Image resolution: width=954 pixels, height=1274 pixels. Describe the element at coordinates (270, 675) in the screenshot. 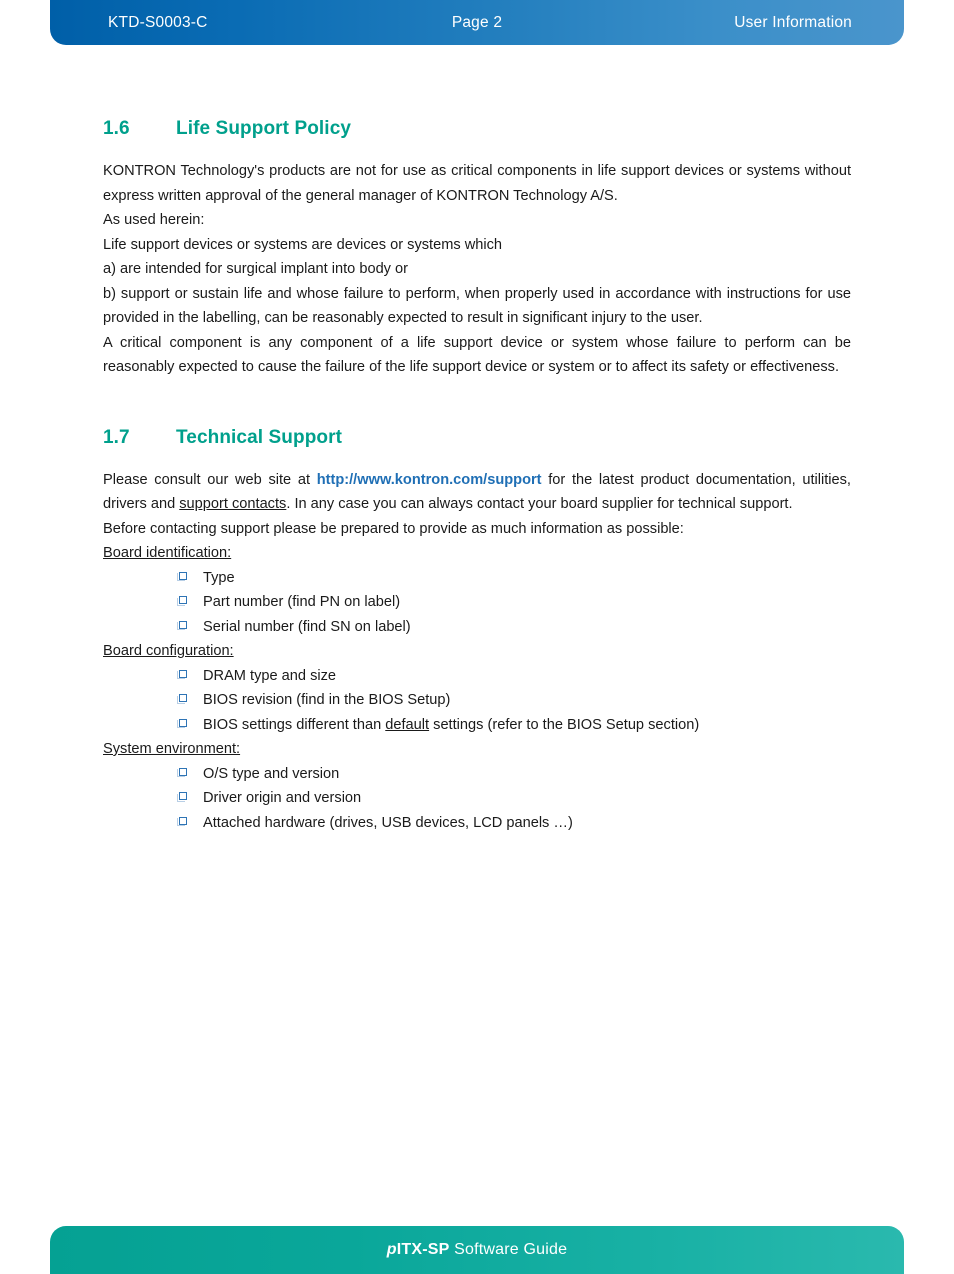

I see `list-item-label: DRAM type and size` at that location.